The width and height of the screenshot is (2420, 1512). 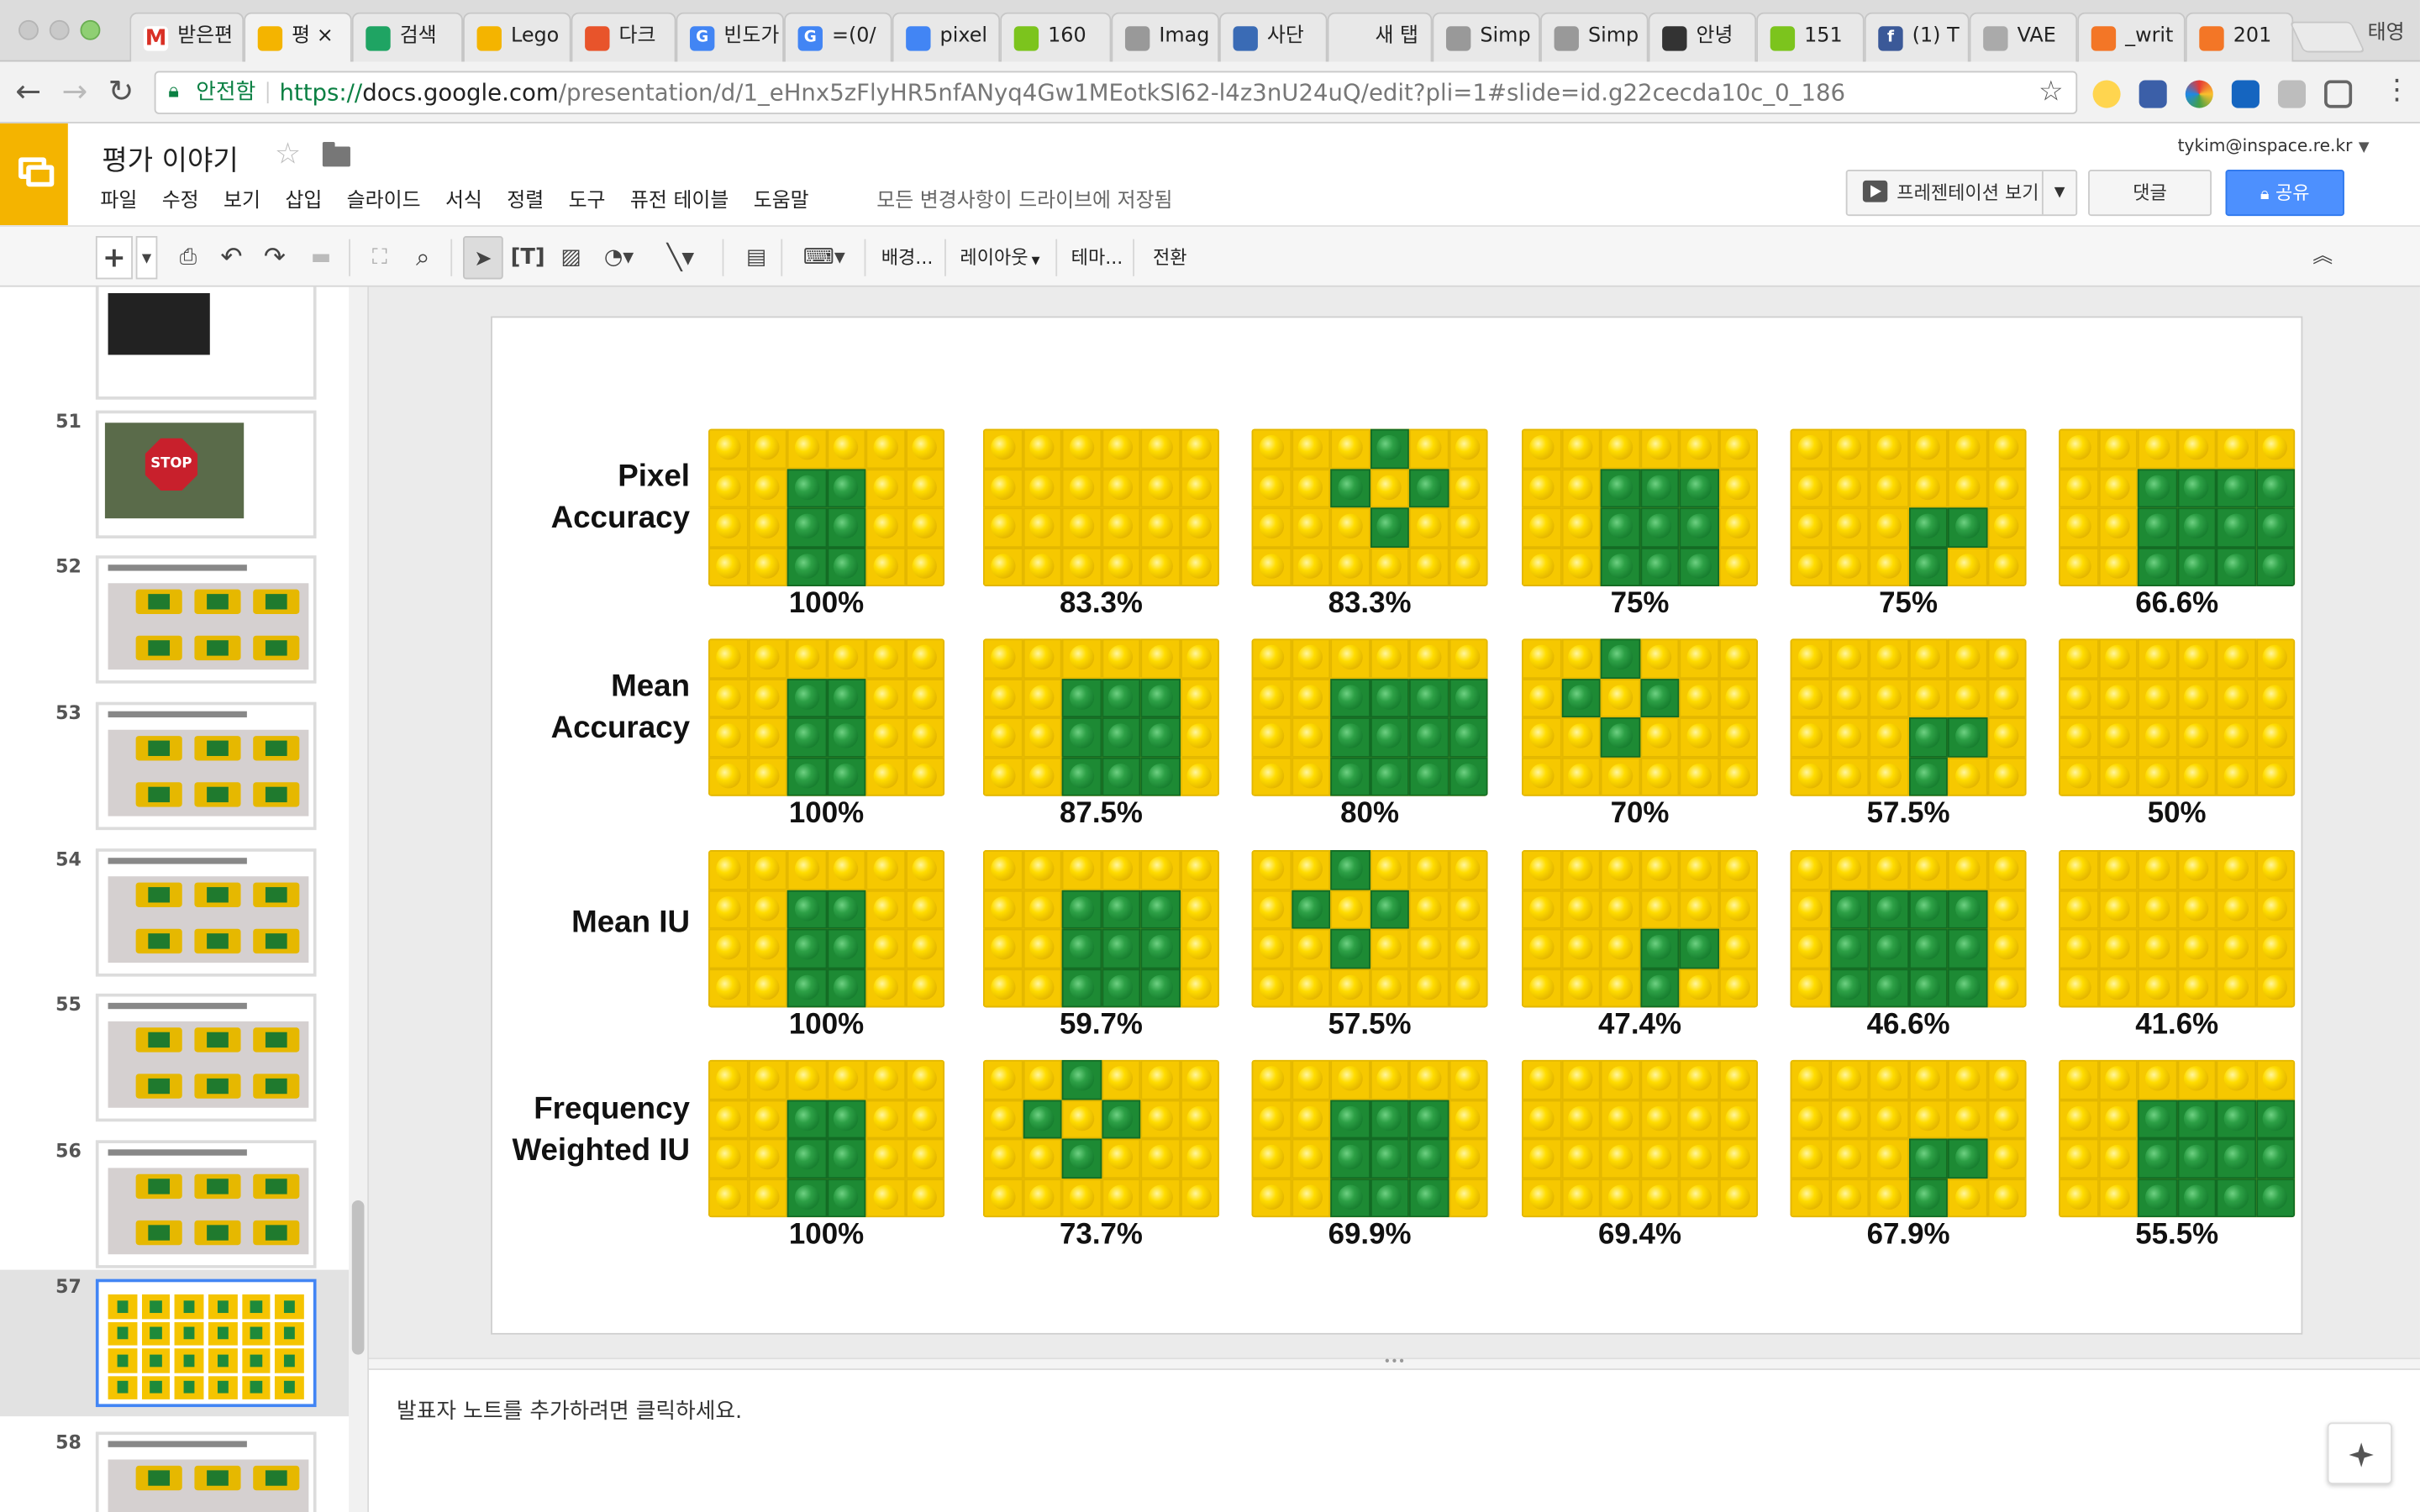 I want to click on account-email: tykim@inspace.re.kr ▼, so click(x=2274, y=146).